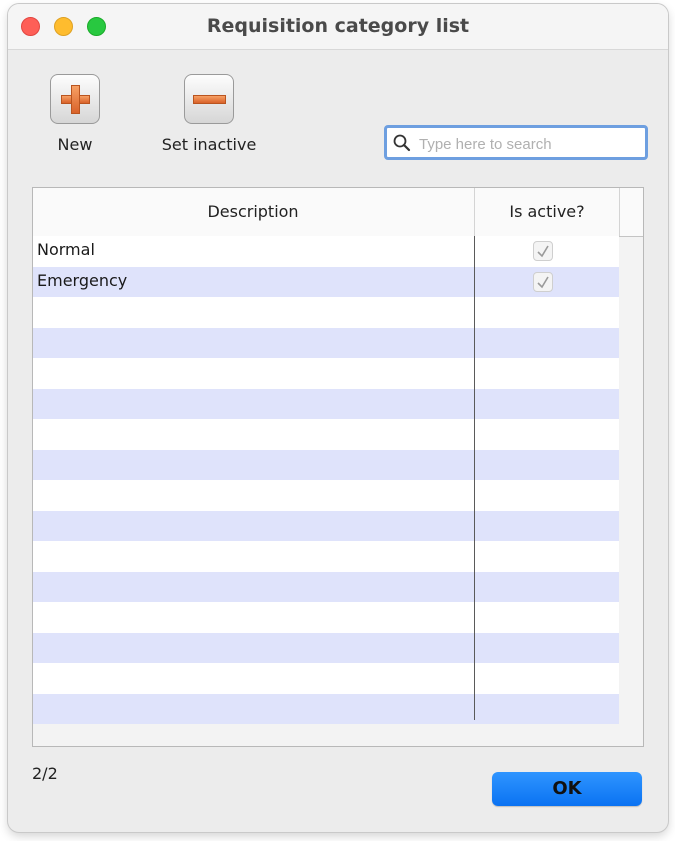  What do you see at coordinates (209, 144) in the screenshot?
I see `set-inactive-button-label: Set inactive` at bounding box center [209, 144].